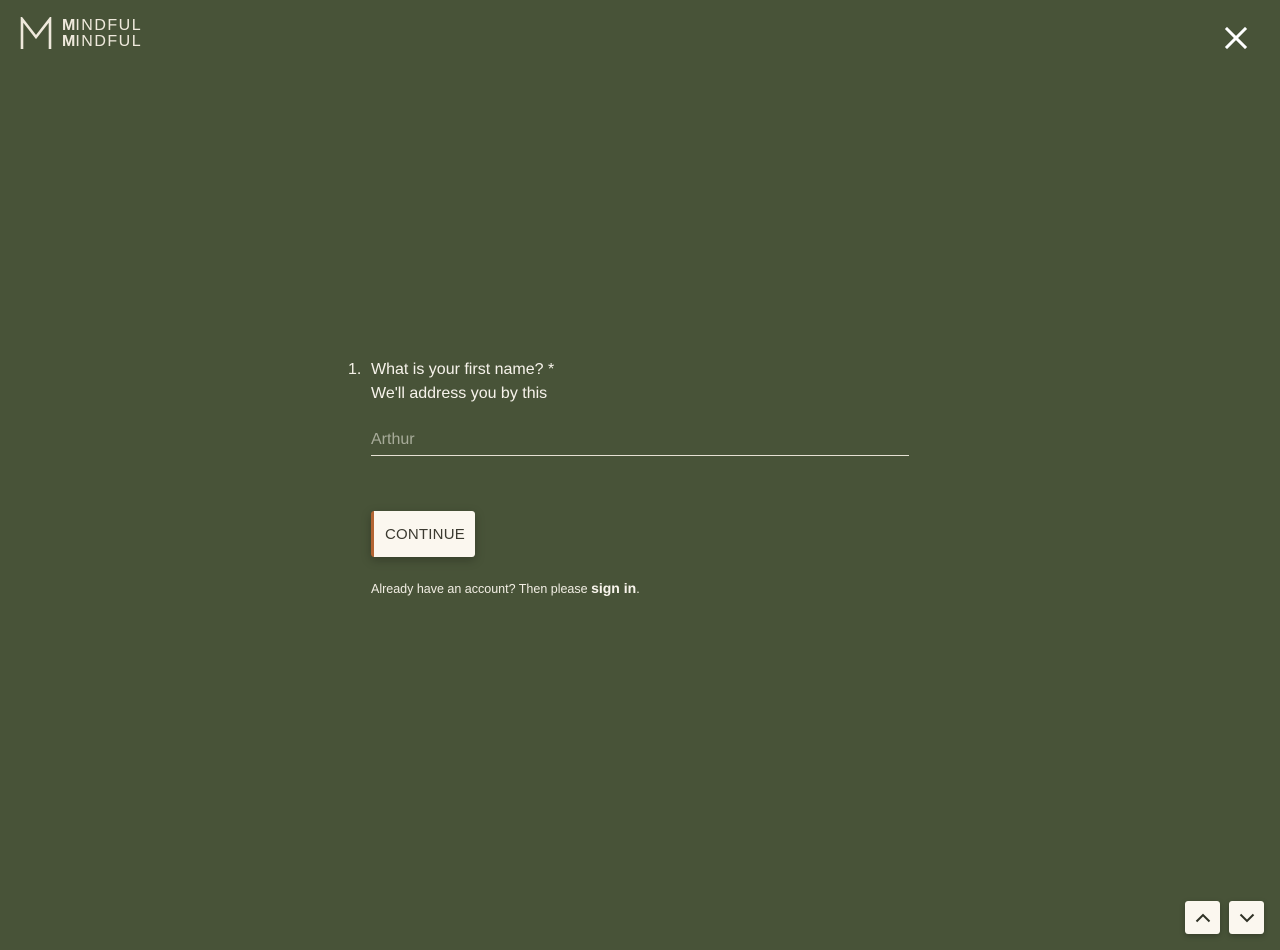 The height and width of the screenshot is (950, 1280). I want to click on question-title: What is your first name? *, so click(463, 369).